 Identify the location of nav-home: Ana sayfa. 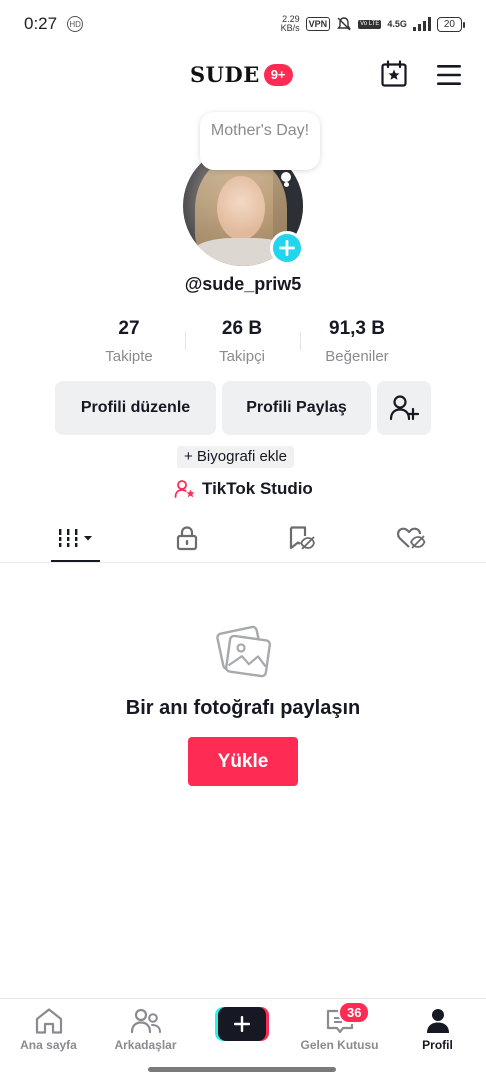
(48, 1029).